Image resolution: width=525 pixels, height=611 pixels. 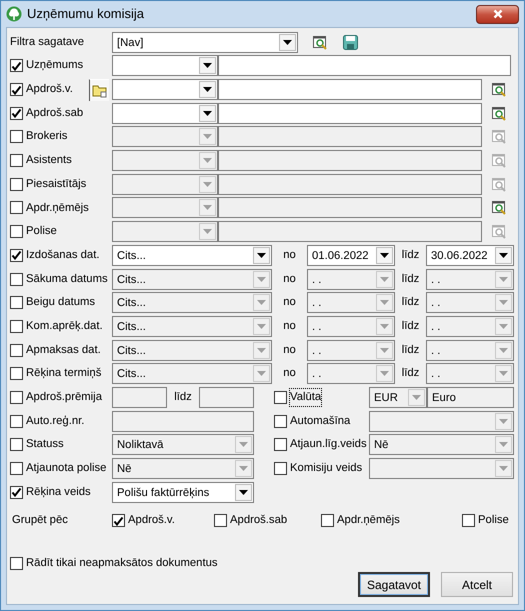 I want to click on checkbox-label: Atjaun.līg.veids, so click(x=328, y=444).